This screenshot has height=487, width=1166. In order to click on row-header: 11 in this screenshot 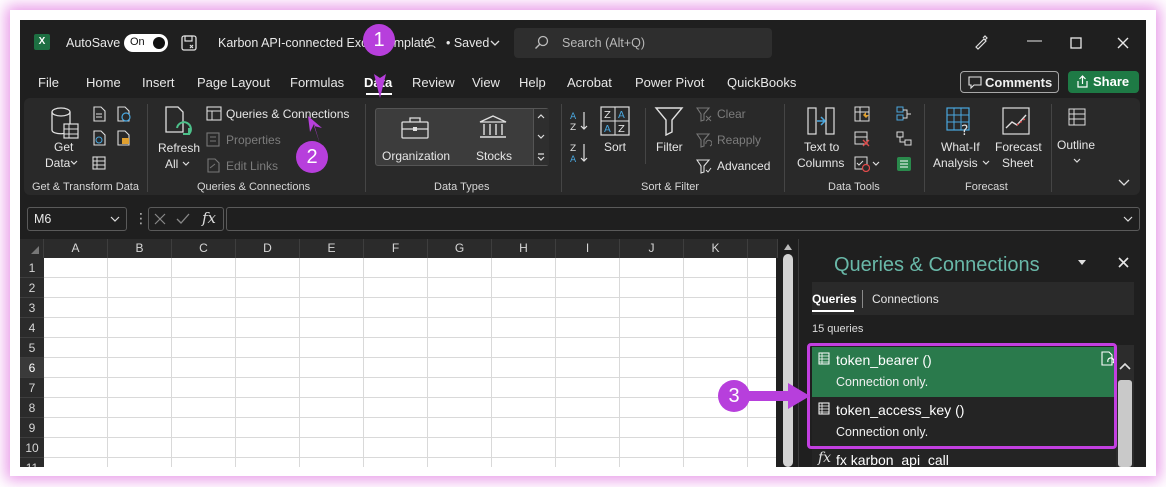, I will do `click(32, 462)`.